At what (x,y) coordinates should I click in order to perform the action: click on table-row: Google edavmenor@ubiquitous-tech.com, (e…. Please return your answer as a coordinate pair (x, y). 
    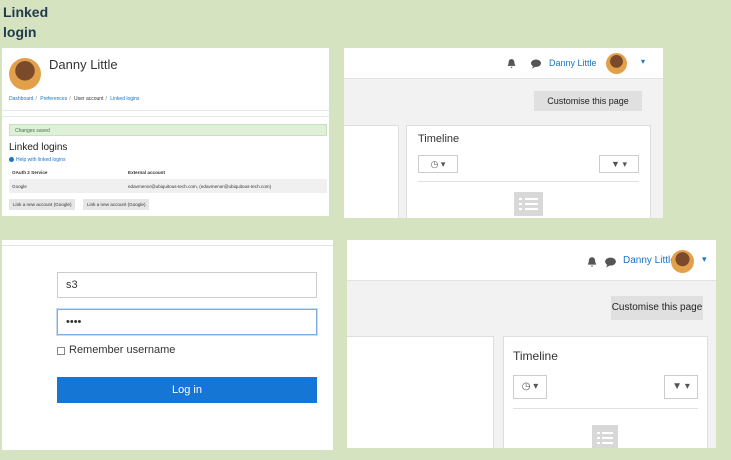
    Looking at the image, I should click on (168, 186).